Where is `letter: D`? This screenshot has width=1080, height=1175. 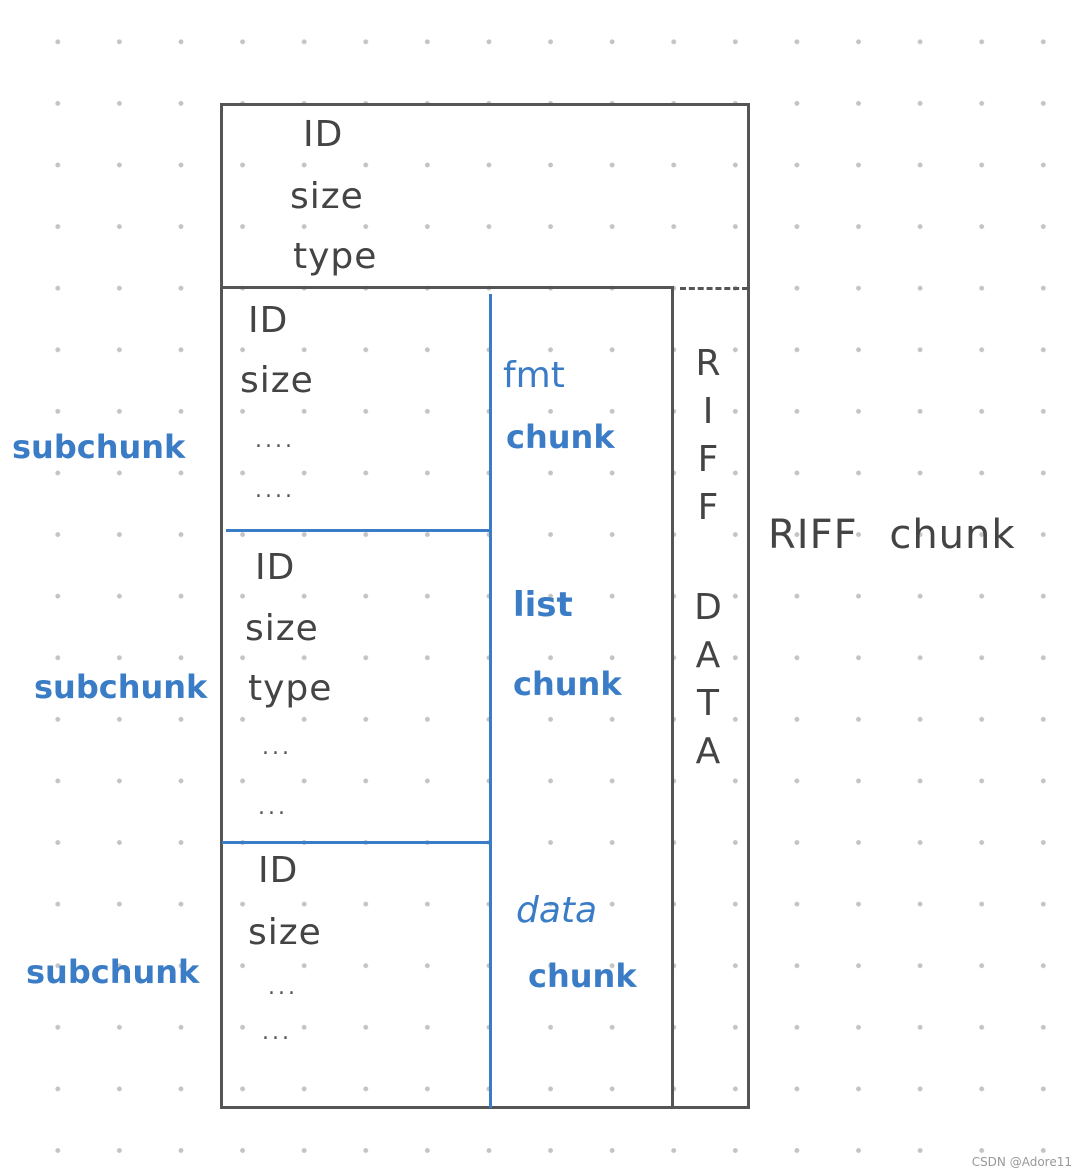 letter: D is located at coordinates (708, 607).